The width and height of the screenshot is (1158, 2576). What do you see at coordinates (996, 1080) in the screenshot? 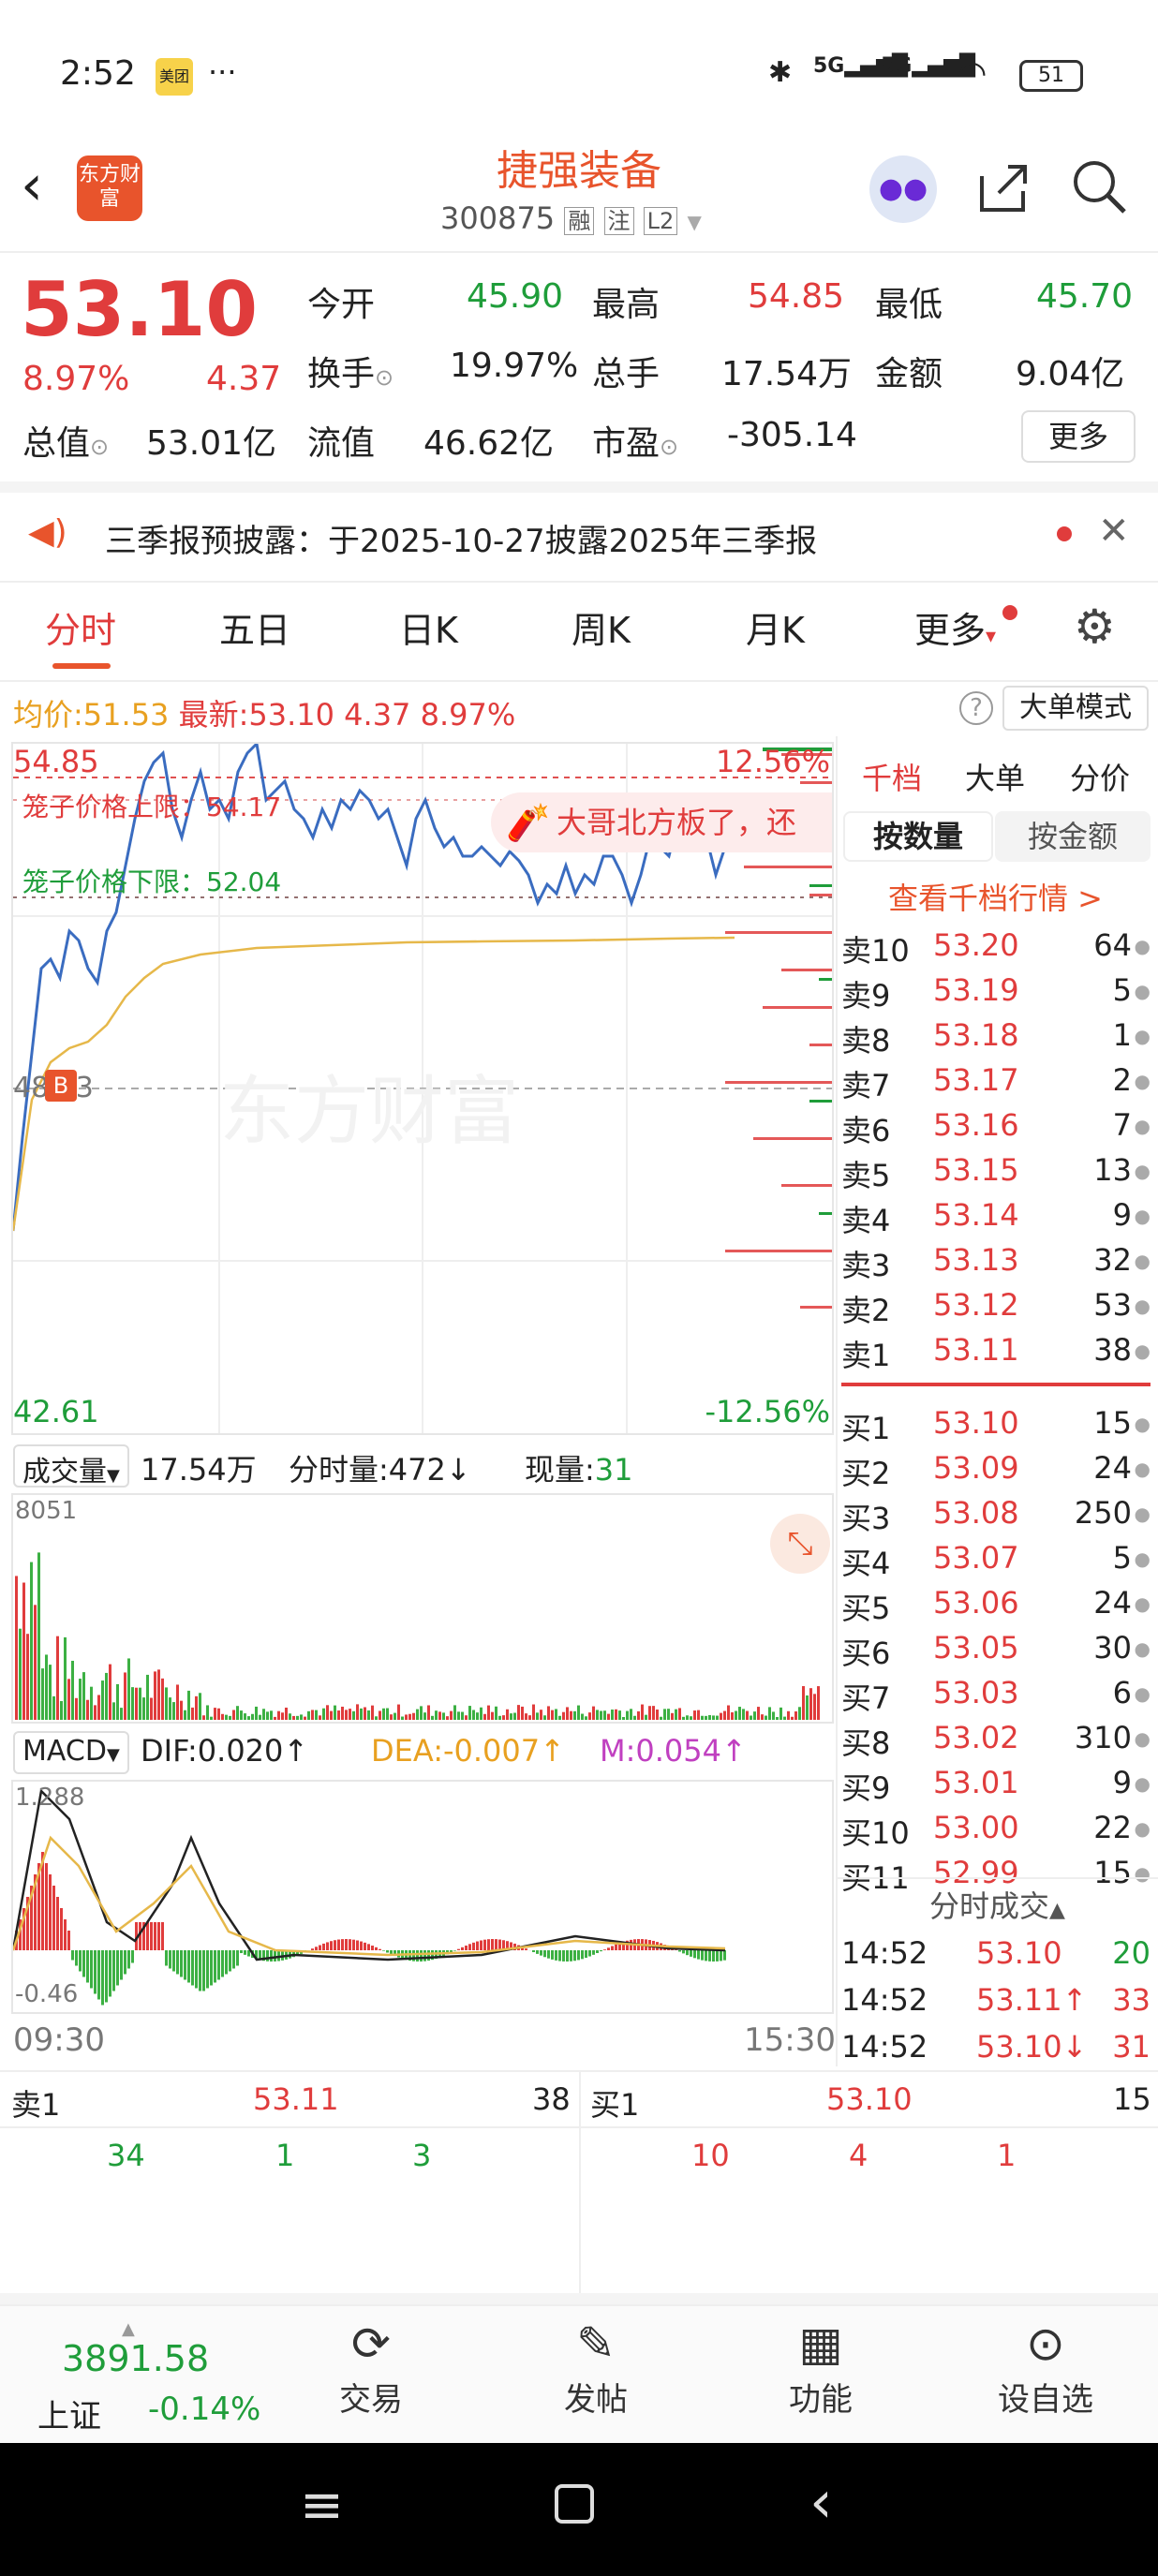
I see `asks-row: 卖7 53.17 2 ●` at bounding box center [996, 1080].